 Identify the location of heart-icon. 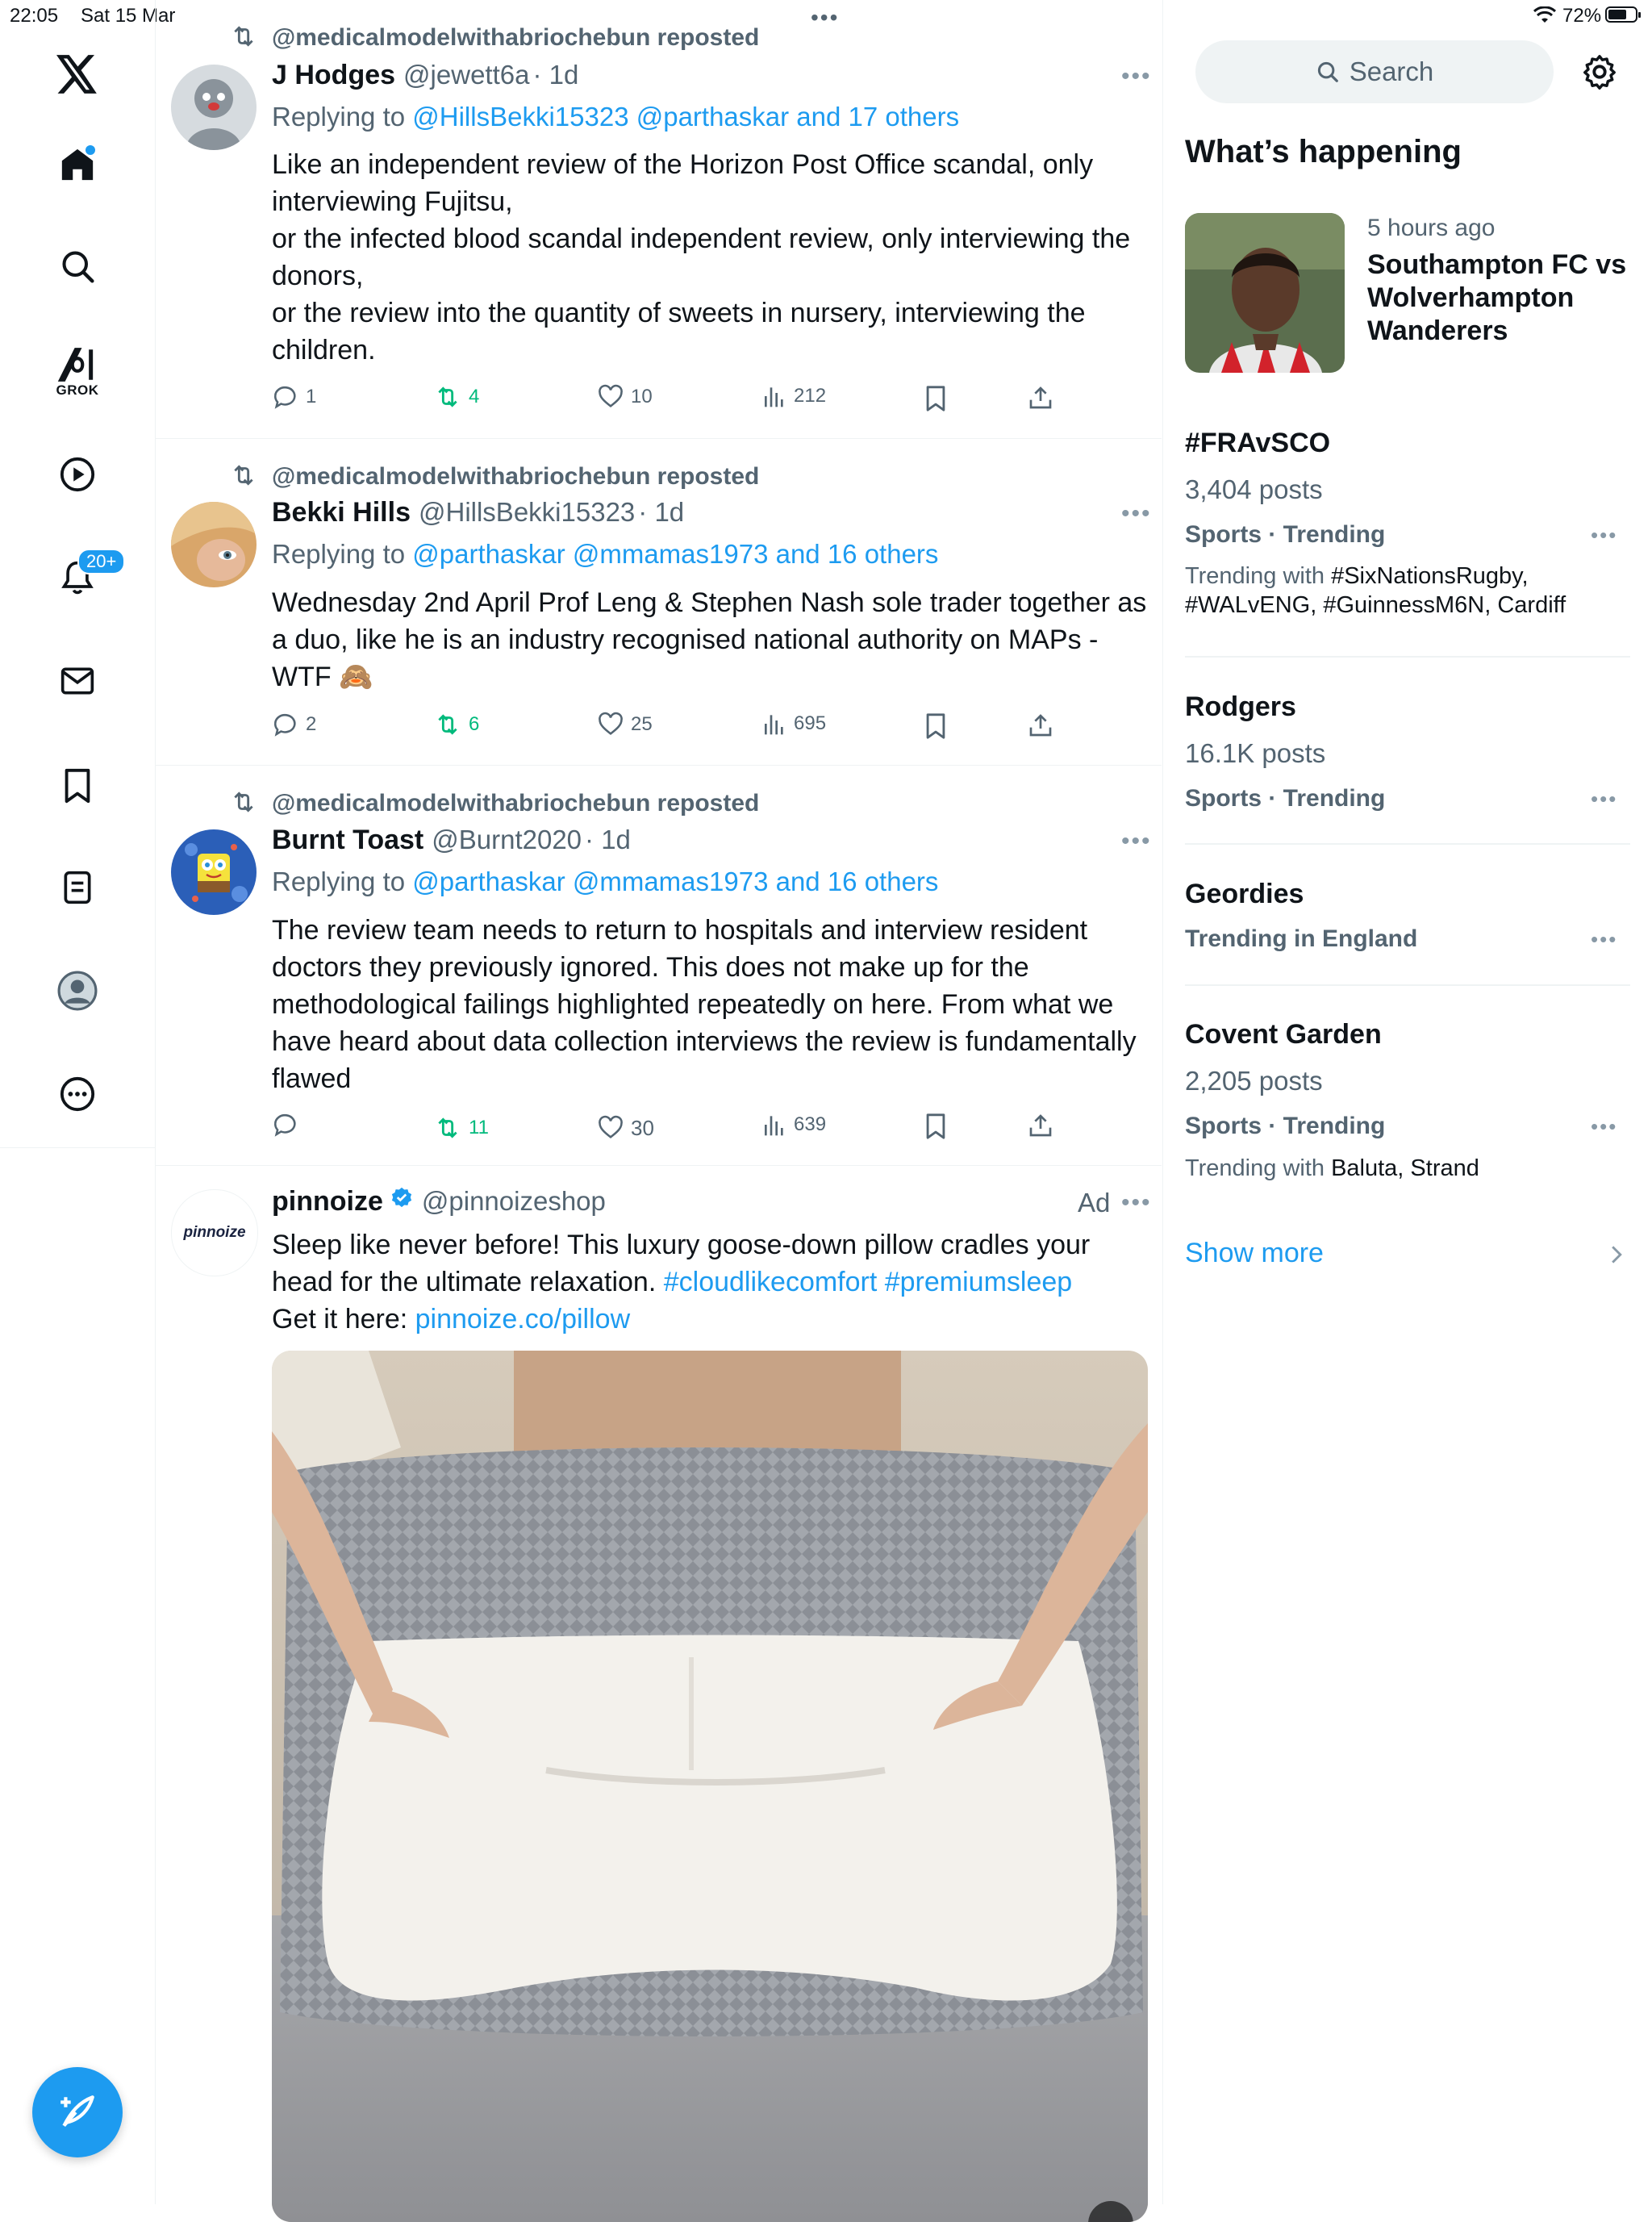
(611, 1126).